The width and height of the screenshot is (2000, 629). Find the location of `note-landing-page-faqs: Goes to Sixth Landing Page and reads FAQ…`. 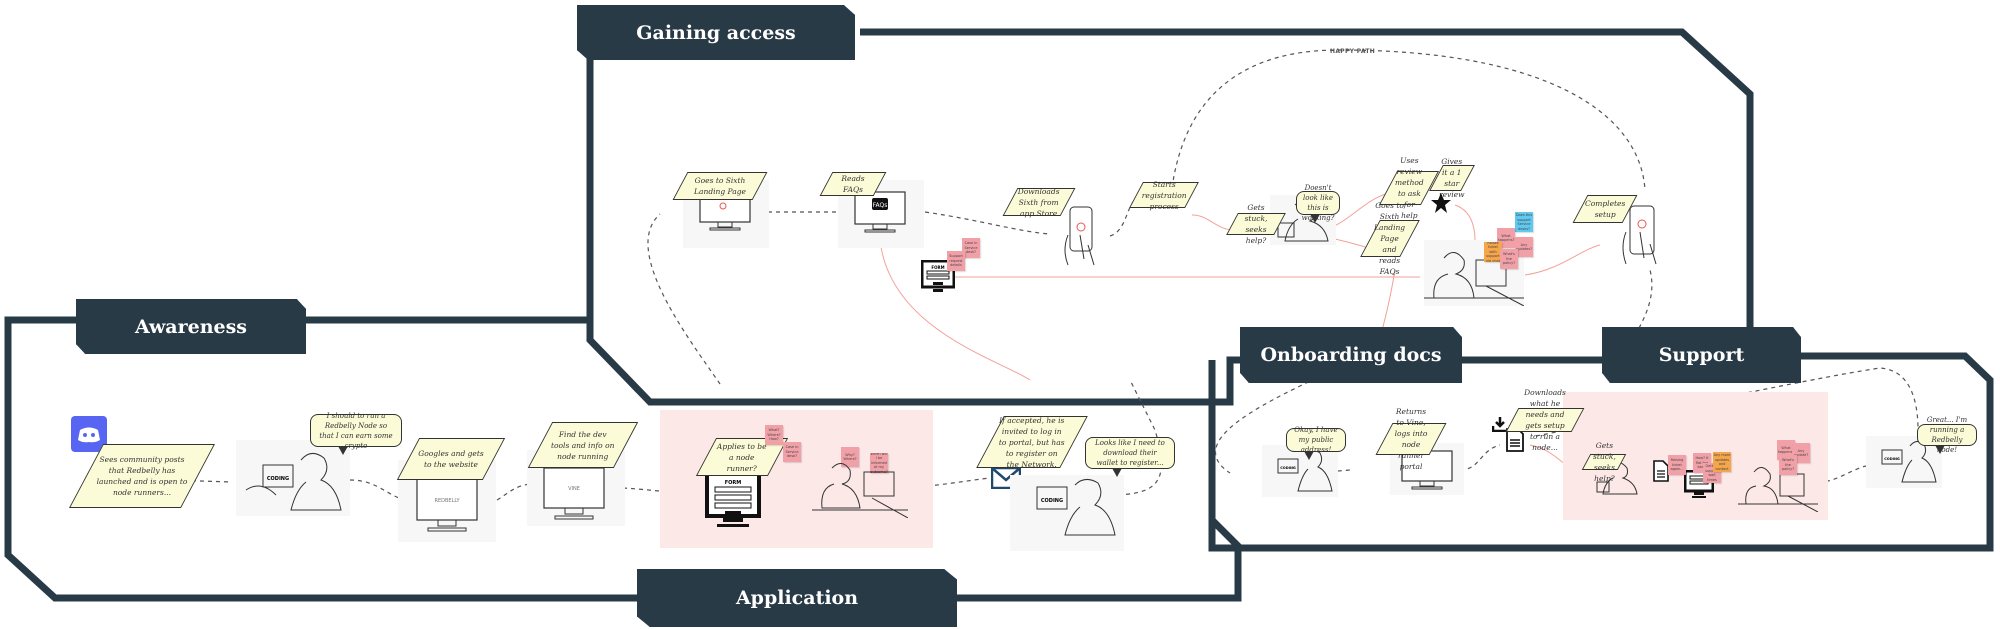

note-landing-page-faqs: Goes to Sixth Landing Page and reads FAQ… is located at coordinates (1390, 238).